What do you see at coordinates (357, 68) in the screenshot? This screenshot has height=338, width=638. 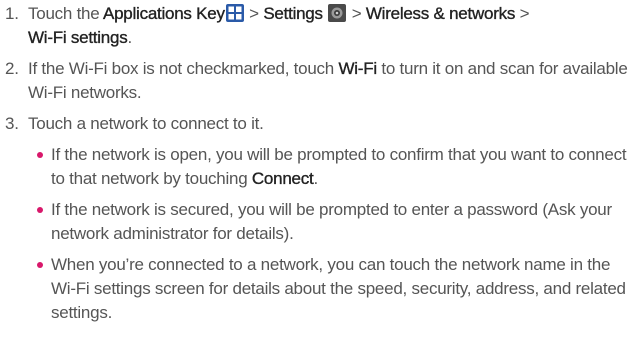 I see `wifi-label: Wi-Fi` at bounding box center [357, 68].